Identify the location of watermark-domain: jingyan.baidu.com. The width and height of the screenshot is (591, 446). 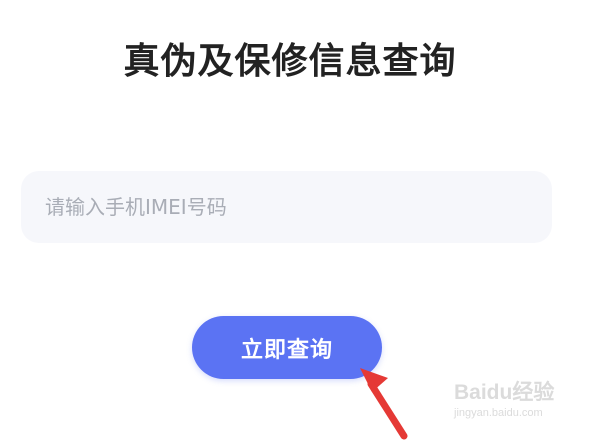
(498, 413).